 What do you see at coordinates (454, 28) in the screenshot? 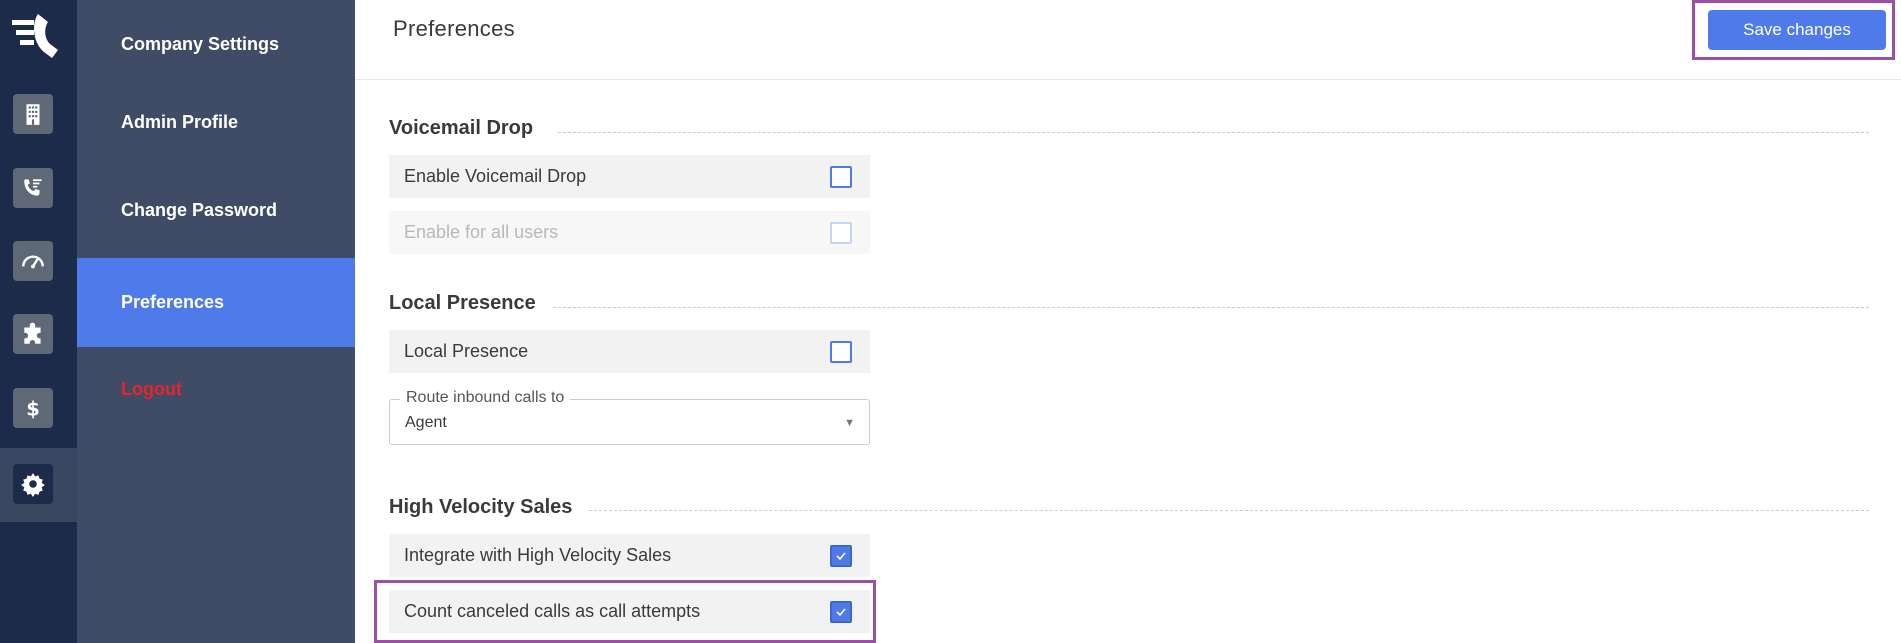
I see `page-title: Preferences` at bounding box center [454, 28].